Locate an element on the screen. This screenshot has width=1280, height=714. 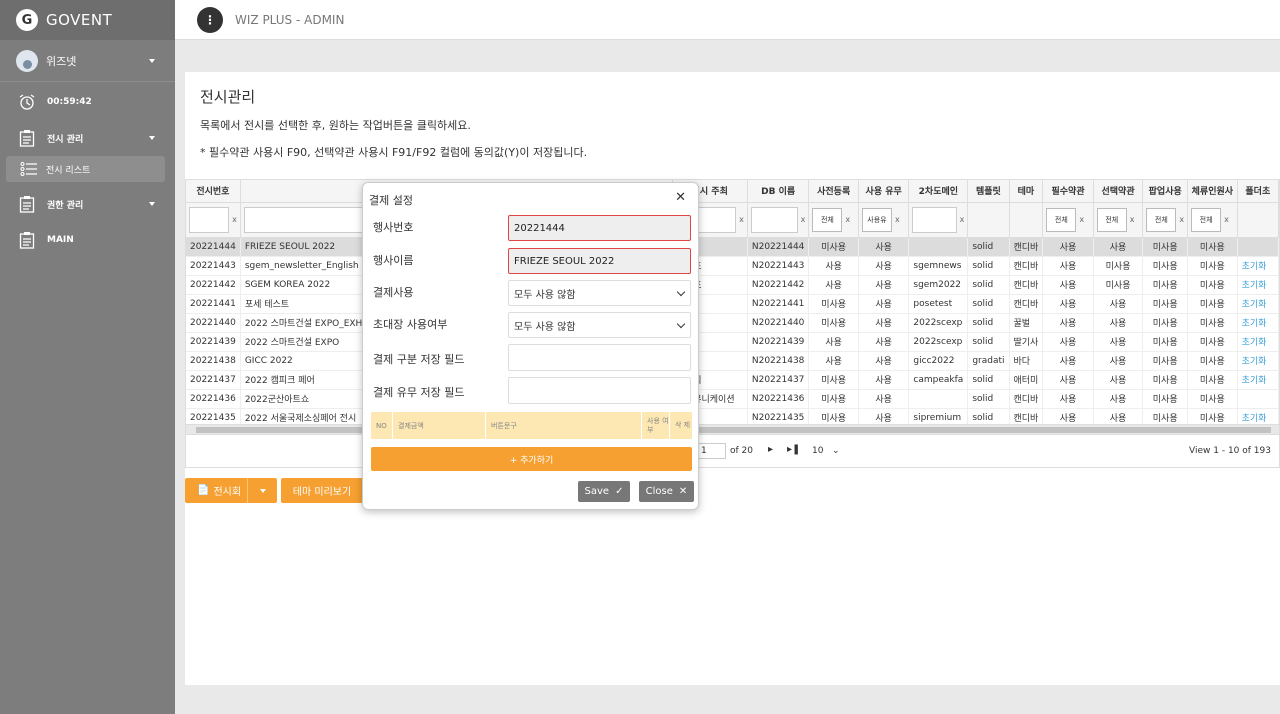
next-page-icon: ▸ is located at coordinates (770, 449).